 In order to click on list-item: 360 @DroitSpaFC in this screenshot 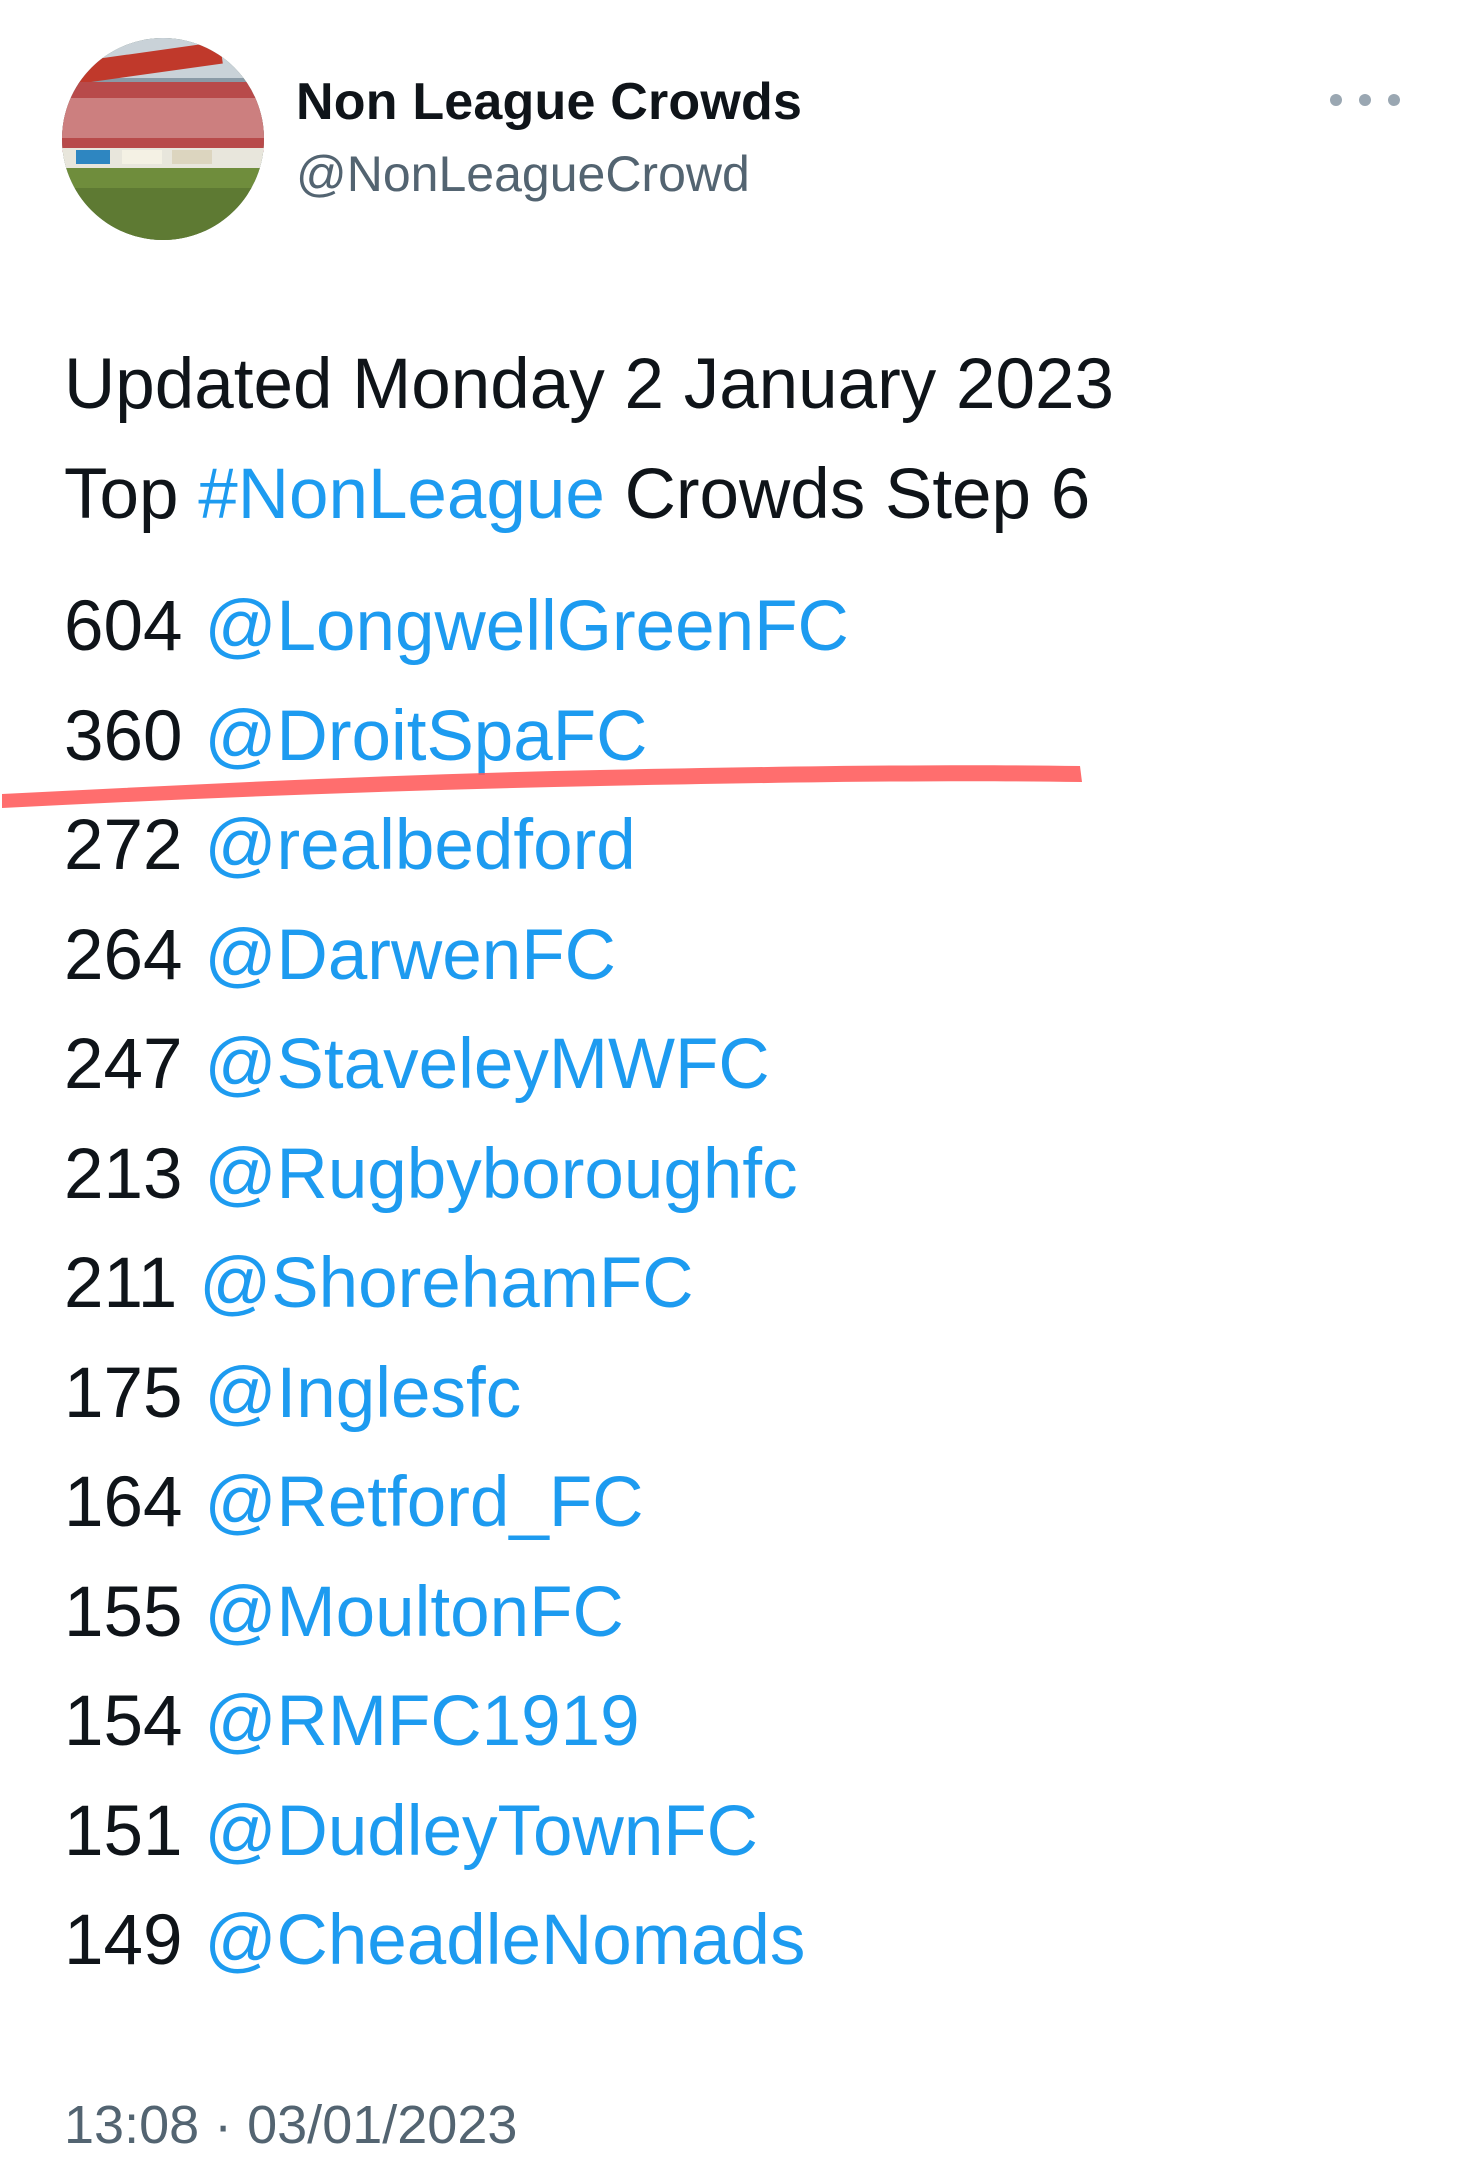, I will do `click(456, 737)`.